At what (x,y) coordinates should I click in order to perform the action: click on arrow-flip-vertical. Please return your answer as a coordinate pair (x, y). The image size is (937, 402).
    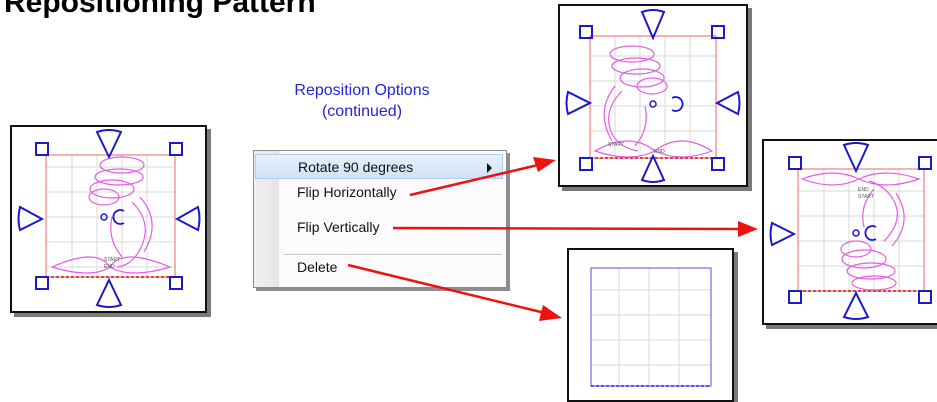
    Looking at the image, I should click on (566, 228).